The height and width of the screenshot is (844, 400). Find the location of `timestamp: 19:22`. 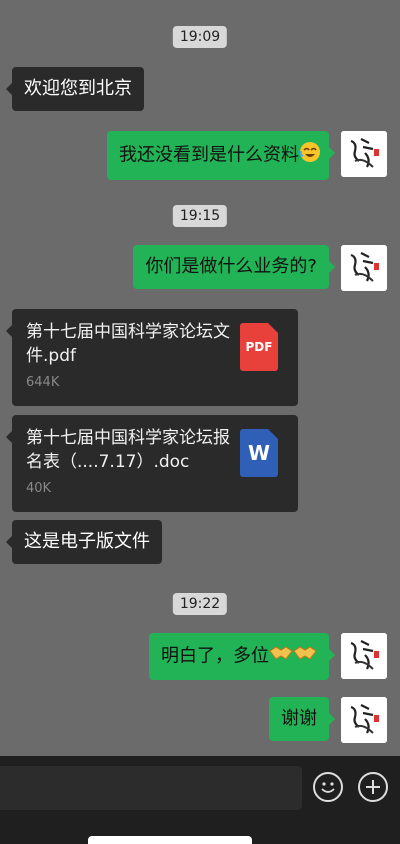

timestamp: 19:22 is located at coordinates (200, 604).